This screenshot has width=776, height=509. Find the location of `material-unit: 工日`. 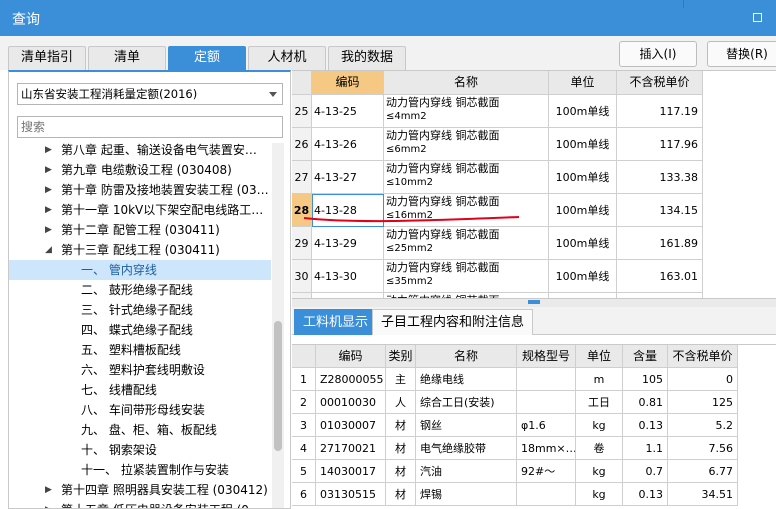

material-unit: 工日 is located at coordinates (599, 402).